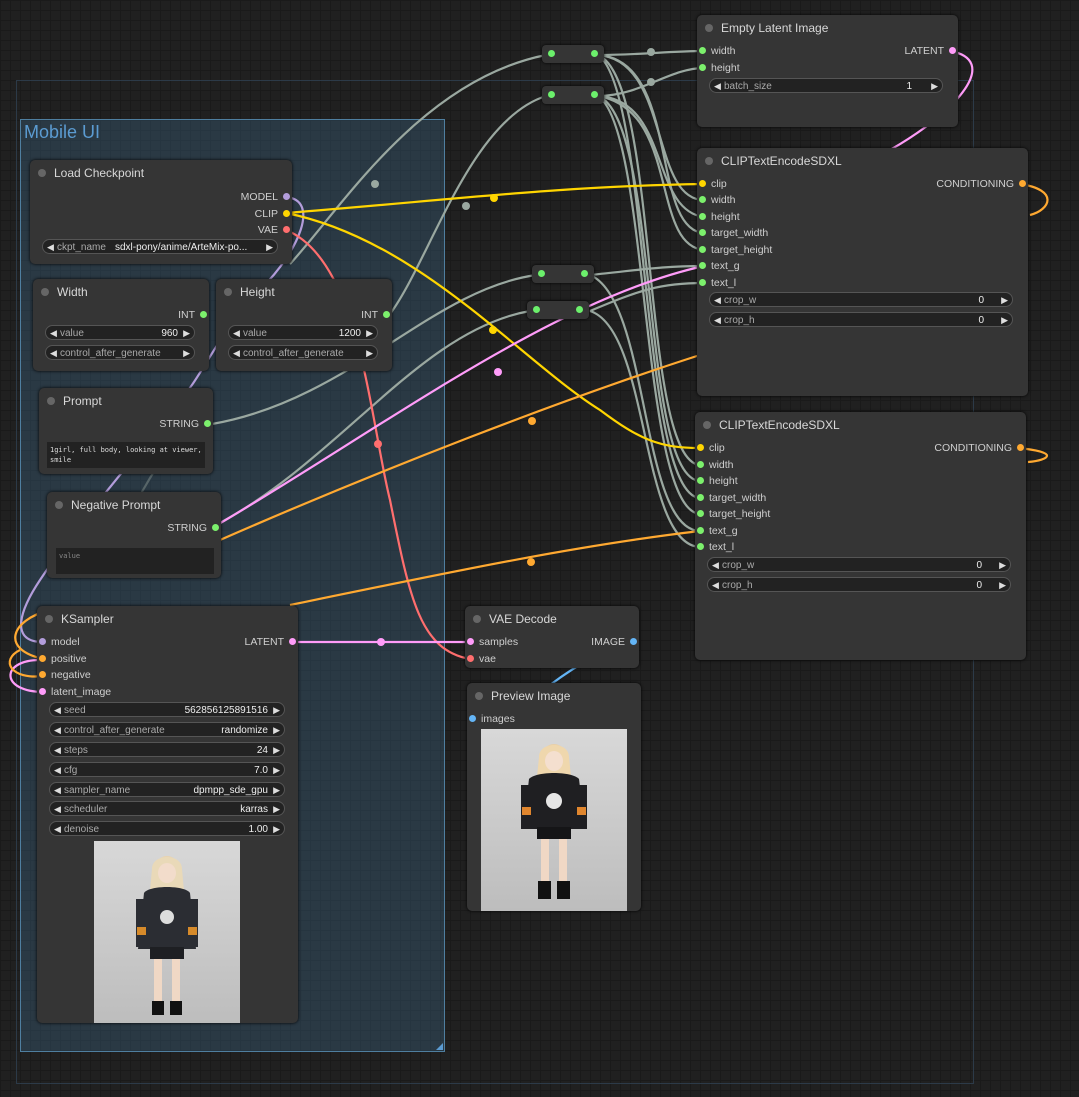 Image resolution: width=1079 pixels, height=1097 pixels. Describe the element at coordinates (194, 528) in the screenshot. I see `output-string: STRING` at that location.